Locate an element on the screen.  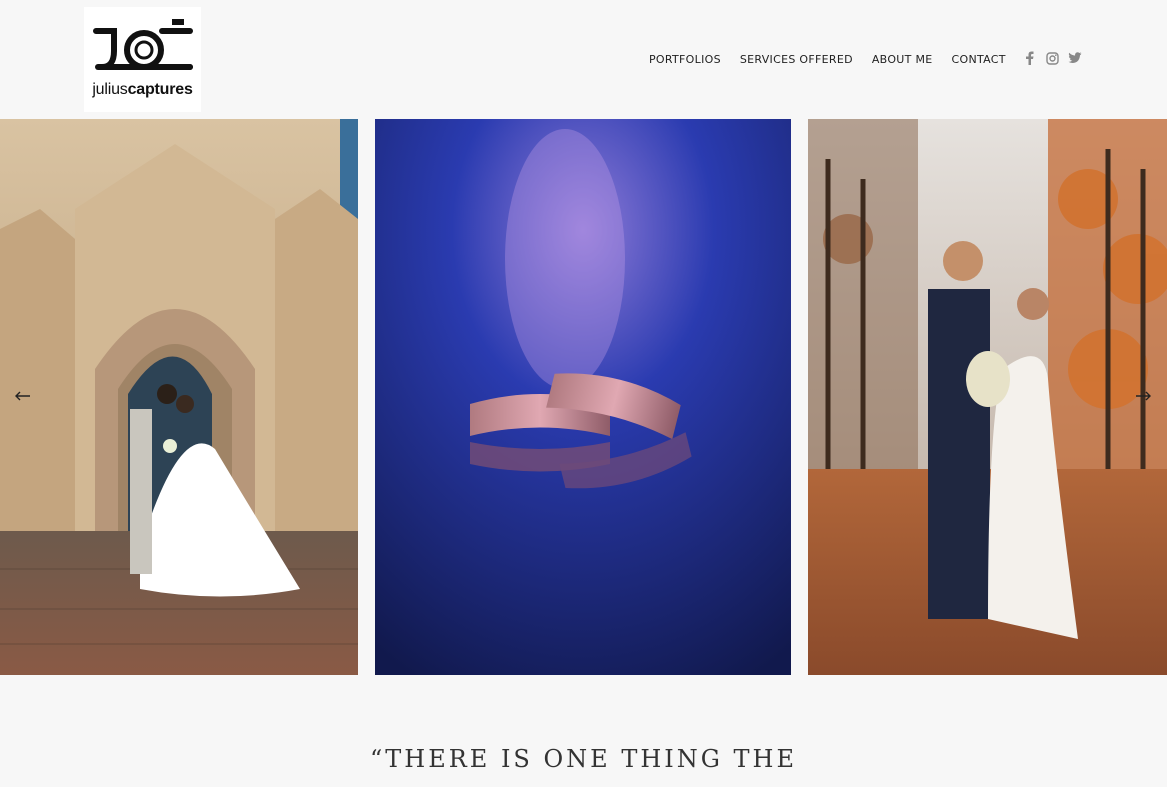
logo: juliuscaptures is located at coordinates (142, 59).